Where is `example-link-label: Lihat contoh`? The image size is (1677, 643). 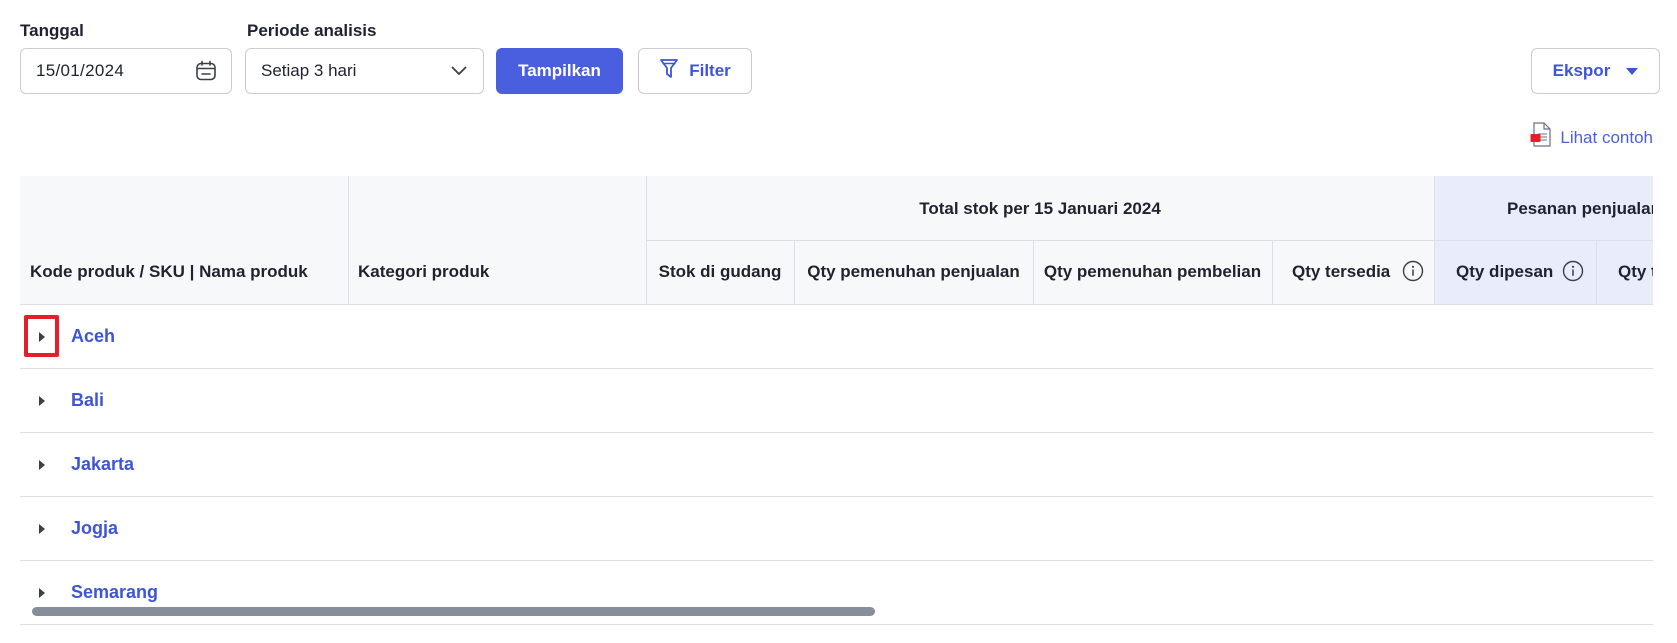 example-link-label: Lihat contoh is located at coordinates (1606, 137).